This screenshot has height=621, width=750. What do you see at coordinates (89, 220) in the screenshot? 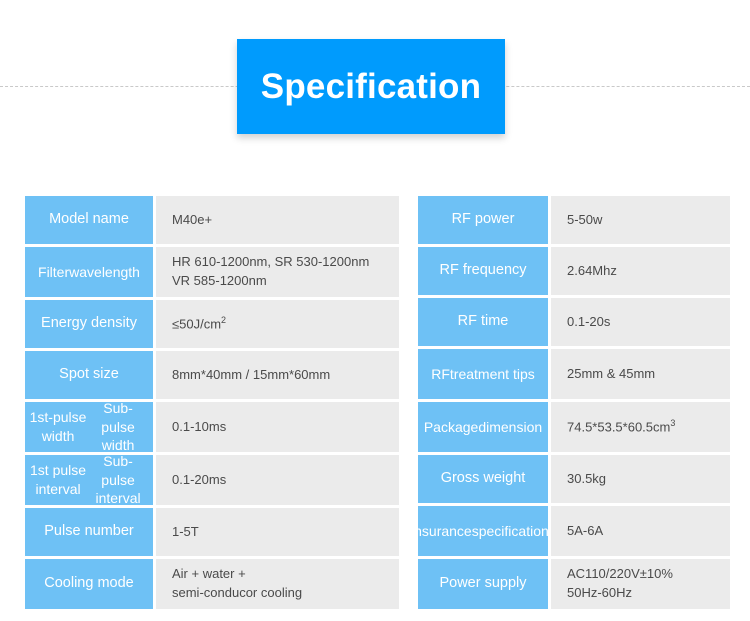
I see `spec-label-cell: Model name` at bounding box center [89, 220].